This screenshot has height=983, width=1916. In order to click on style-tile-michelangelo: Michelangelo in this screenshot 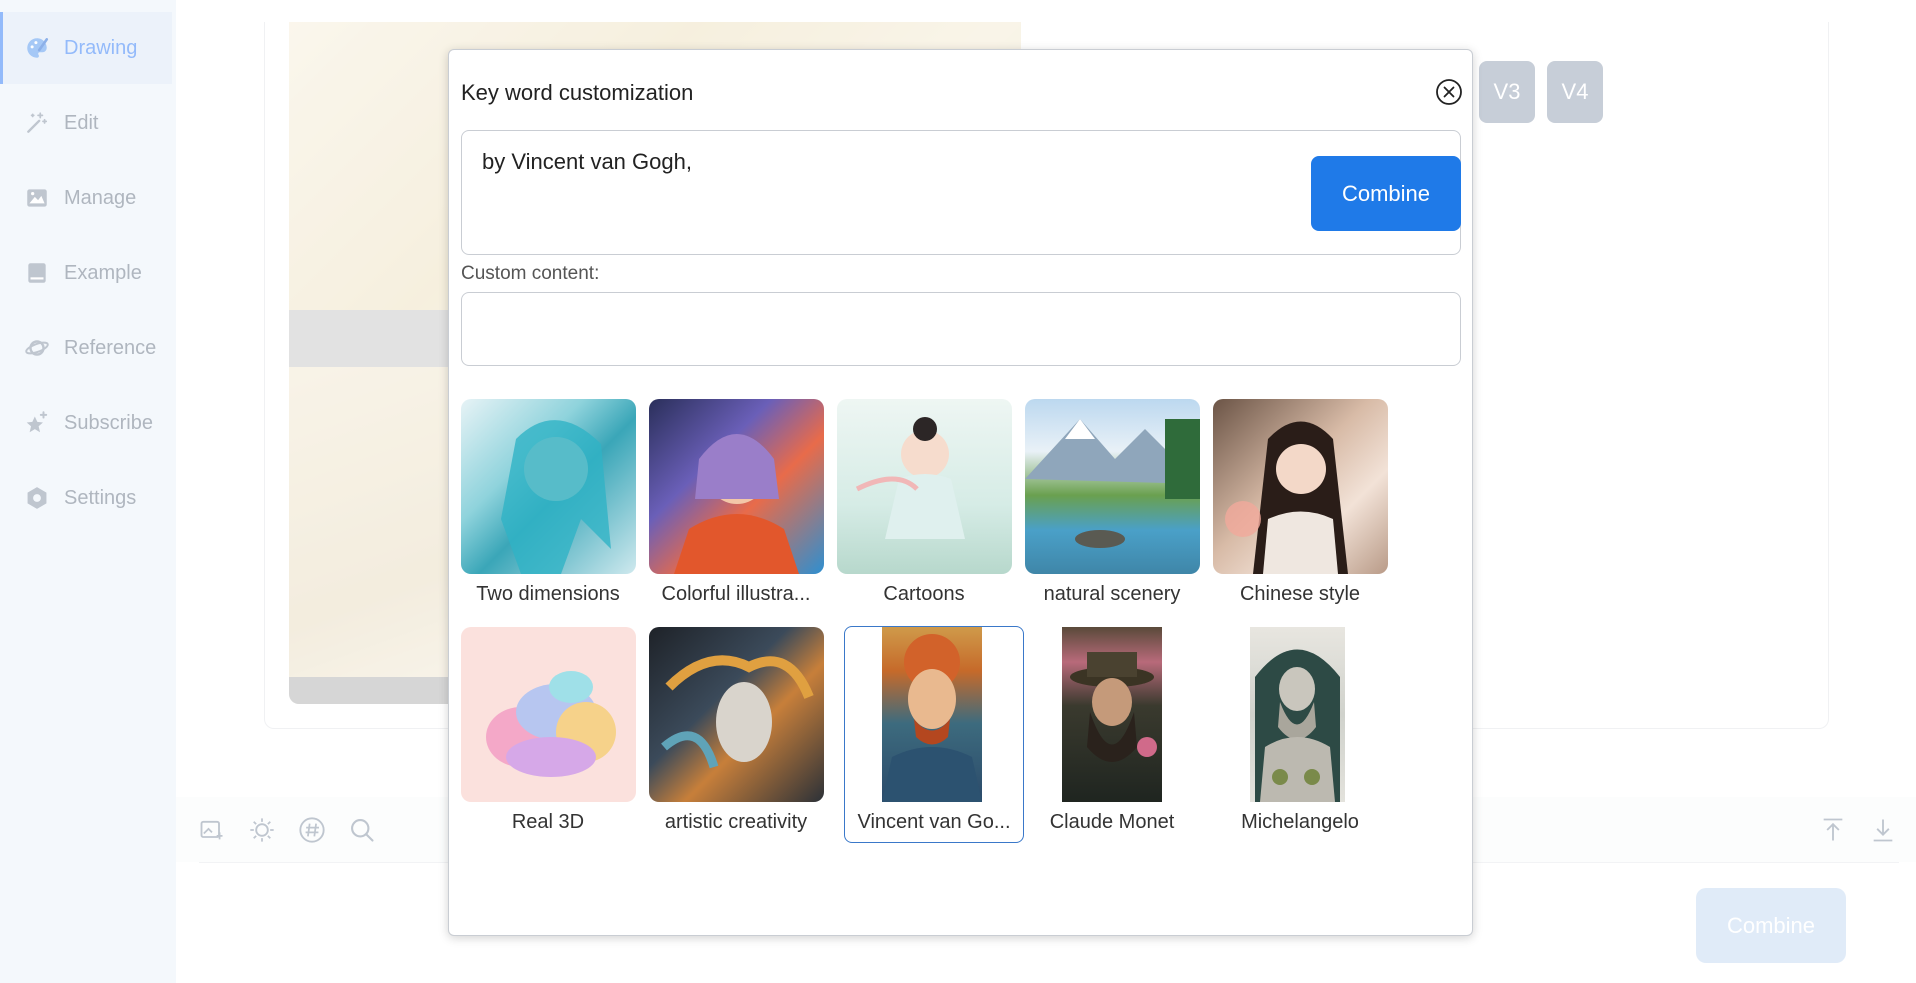, I will do `click(1295, 735)`.